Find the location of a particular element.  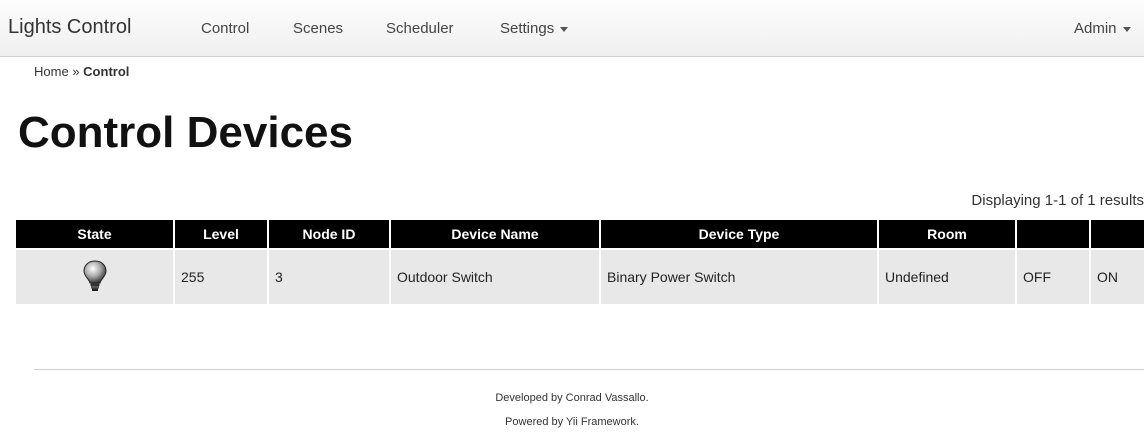

column-header-device-type: Device Type is located at coordinates (738, 234).